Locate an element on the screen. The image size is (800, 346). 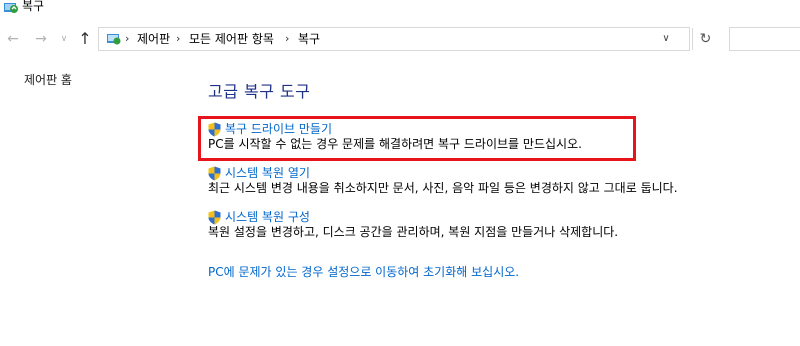
open-system-restore-link: 시스템 복원 열기 is located at coordinates (268, 174).